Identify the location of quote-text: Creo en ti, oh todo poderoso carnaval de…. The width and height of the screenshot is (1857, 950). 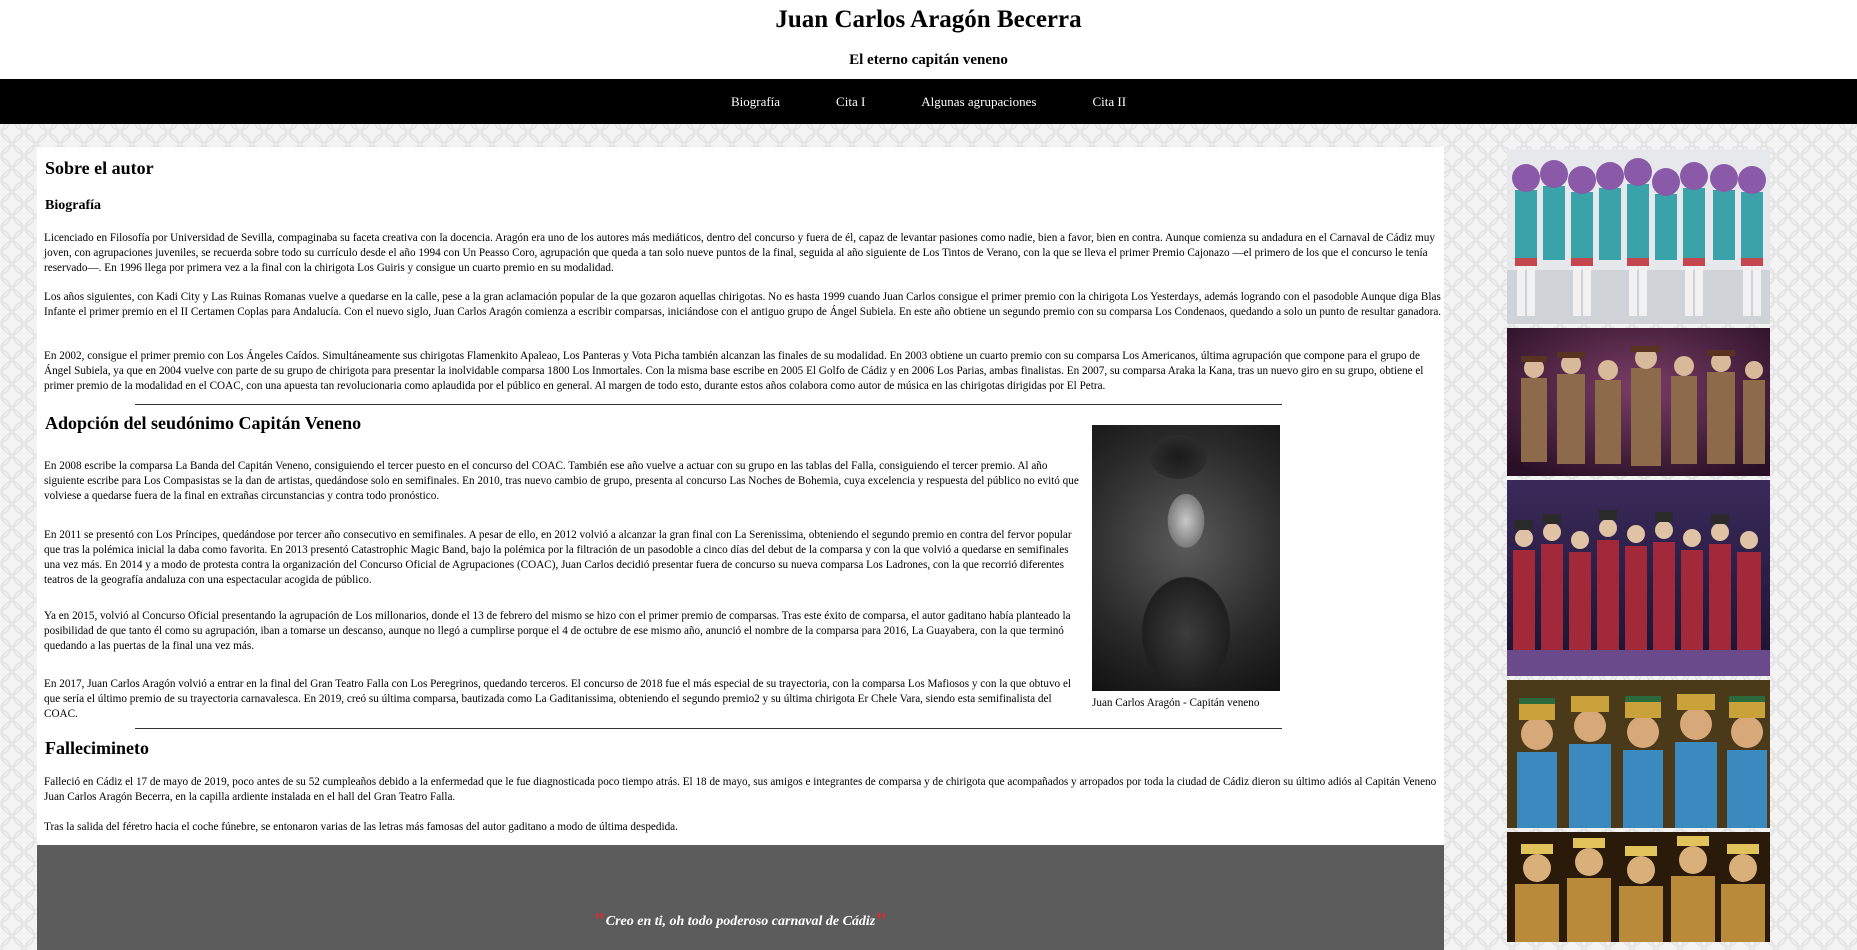
(740, 921).